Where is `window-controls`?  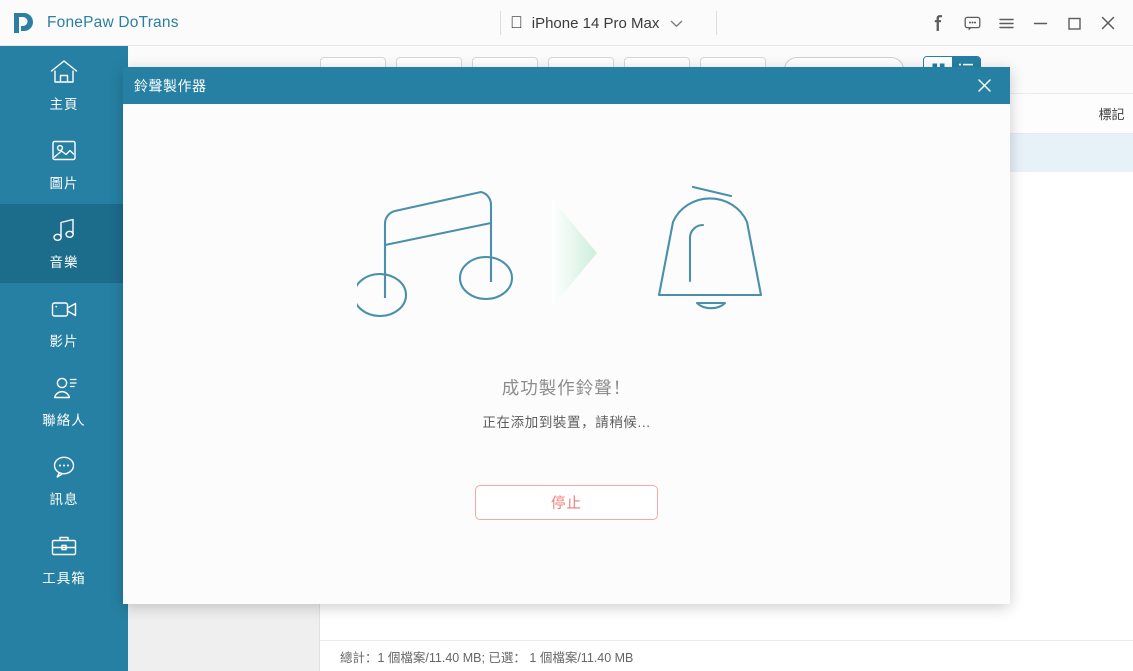
window-controls is located at coordinates (1023, 23).